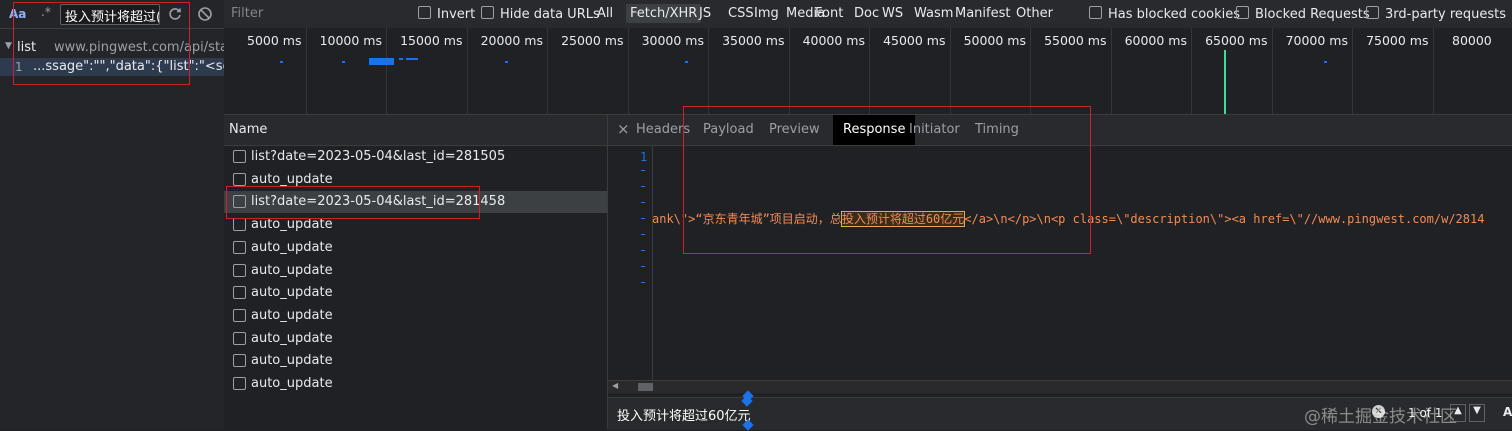 The width and height of the screenshot is (1512, 431). What do you see at coordinates (274, 40) in the screenshot?
I see `overview-tick-label: 5000 ms` at bounding box center [274, 40].